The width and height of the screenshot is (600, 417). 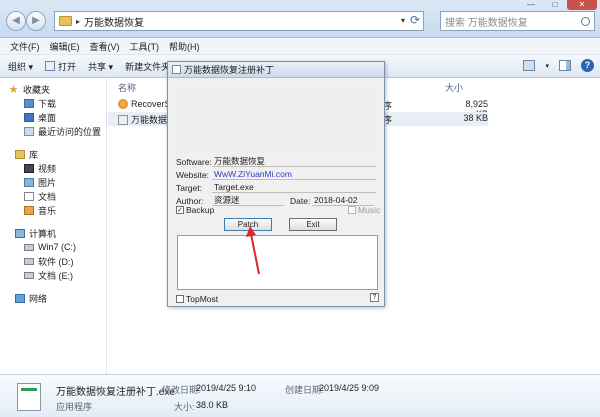 I want to click on sidebar-item-pictures: 图片, so click(x=53, y=182).